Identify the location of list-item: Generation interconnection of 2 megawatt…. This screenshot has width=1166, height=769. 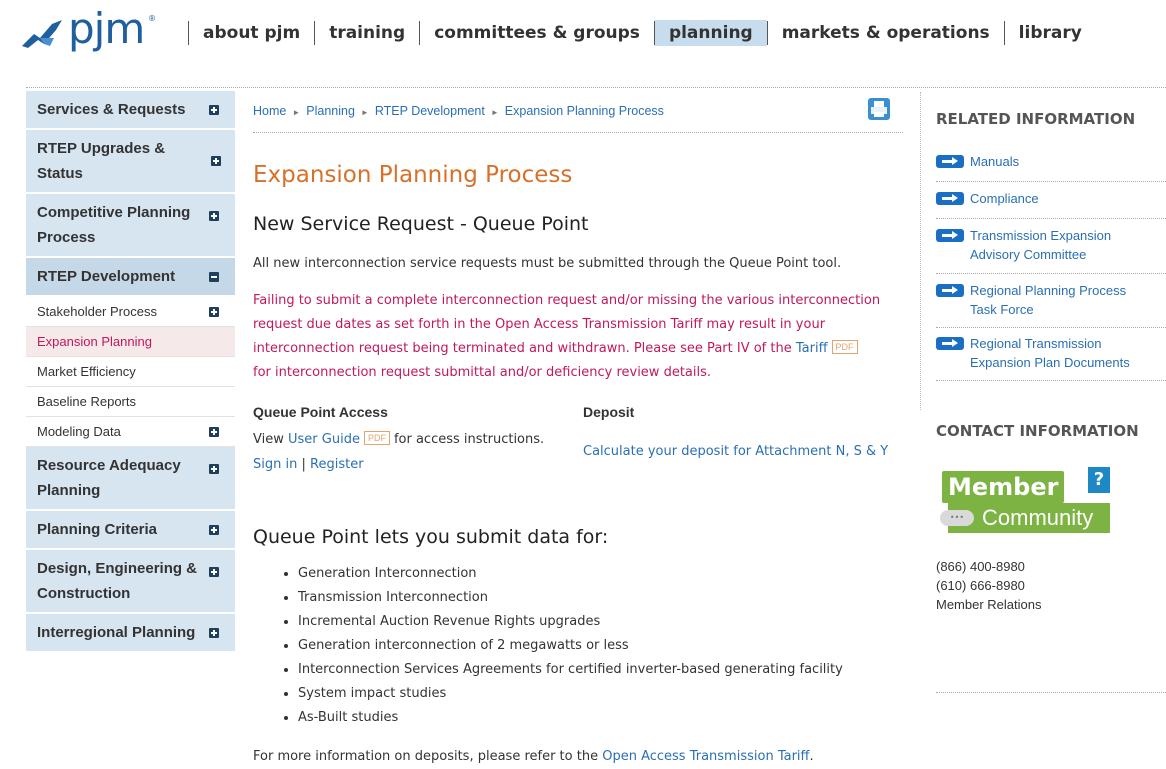
(570, 646).